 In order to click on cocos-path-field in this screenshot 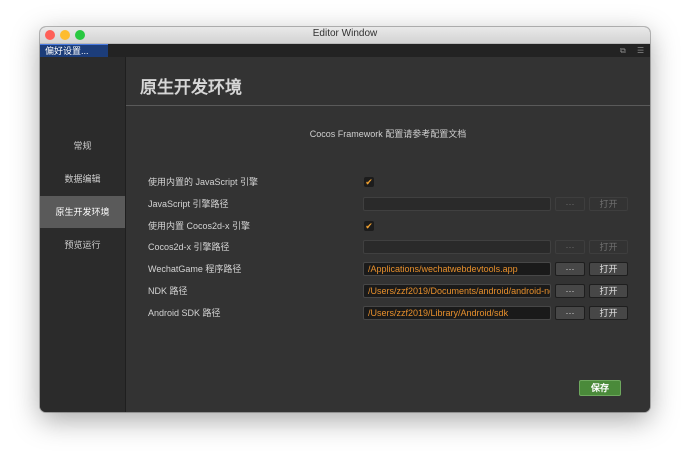, I will do `click(457, 247)`.